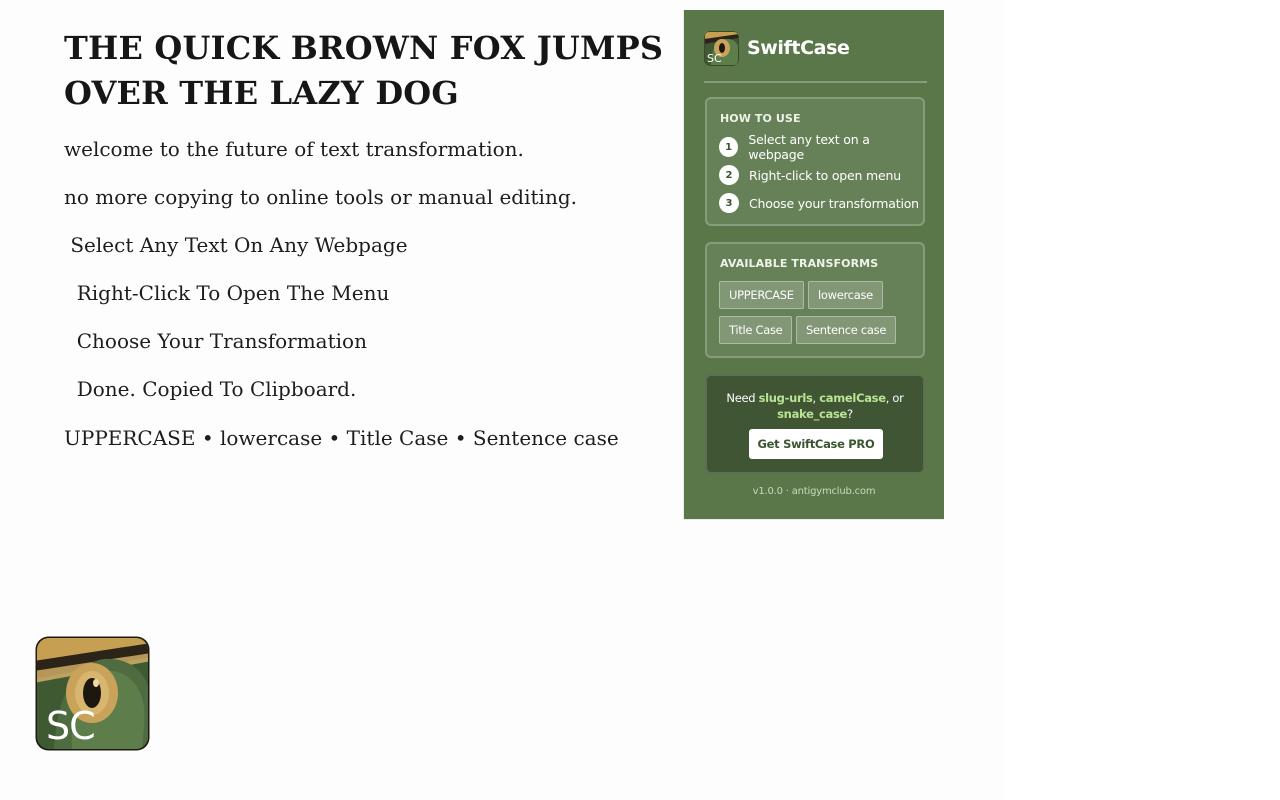  Describe the element at coordinates (729, 175) in the screenshot. I see `step-number-badge: 2` at that location.